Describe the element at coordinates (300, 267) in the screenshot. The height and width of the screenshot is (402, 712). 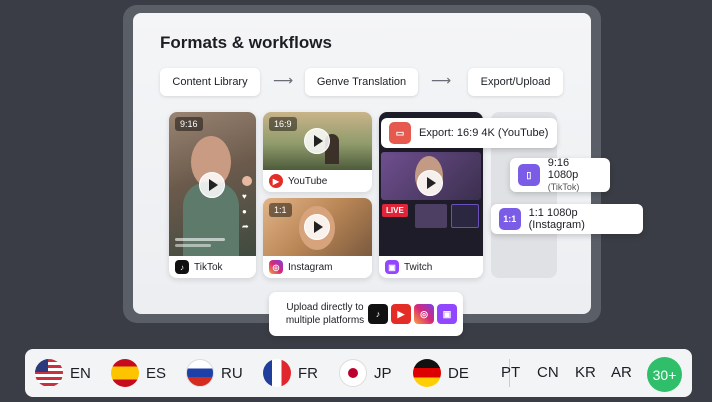
I see `platform-label: ◎ Instagram` at that location.